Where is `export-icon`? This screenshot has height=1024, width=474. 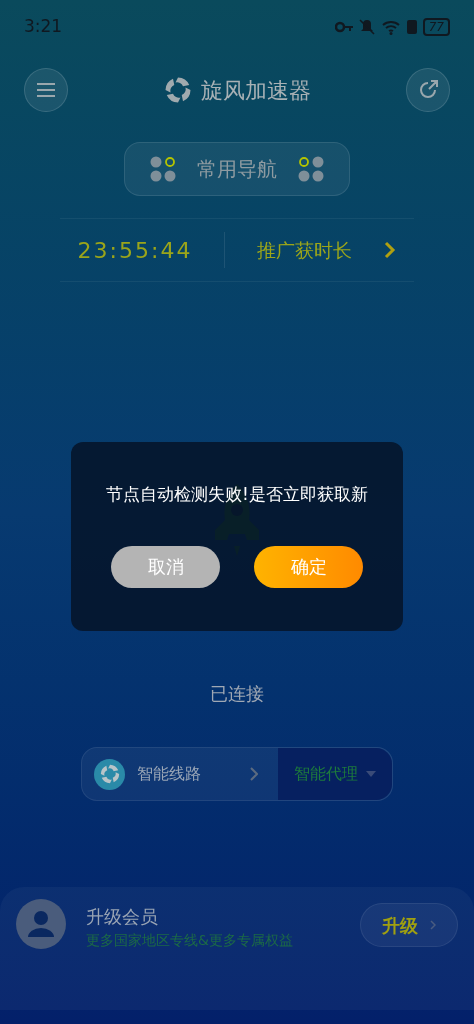
export-icon is located at coordinates (428, 90).